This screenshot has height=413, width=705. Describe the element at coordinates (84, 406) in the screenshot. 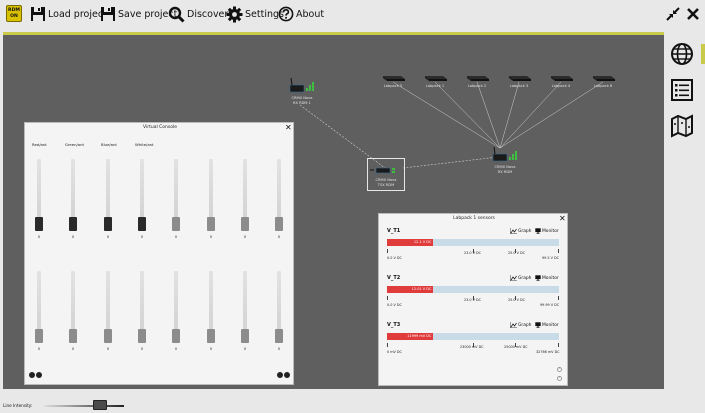

I see `line-intensity-track` at that location.